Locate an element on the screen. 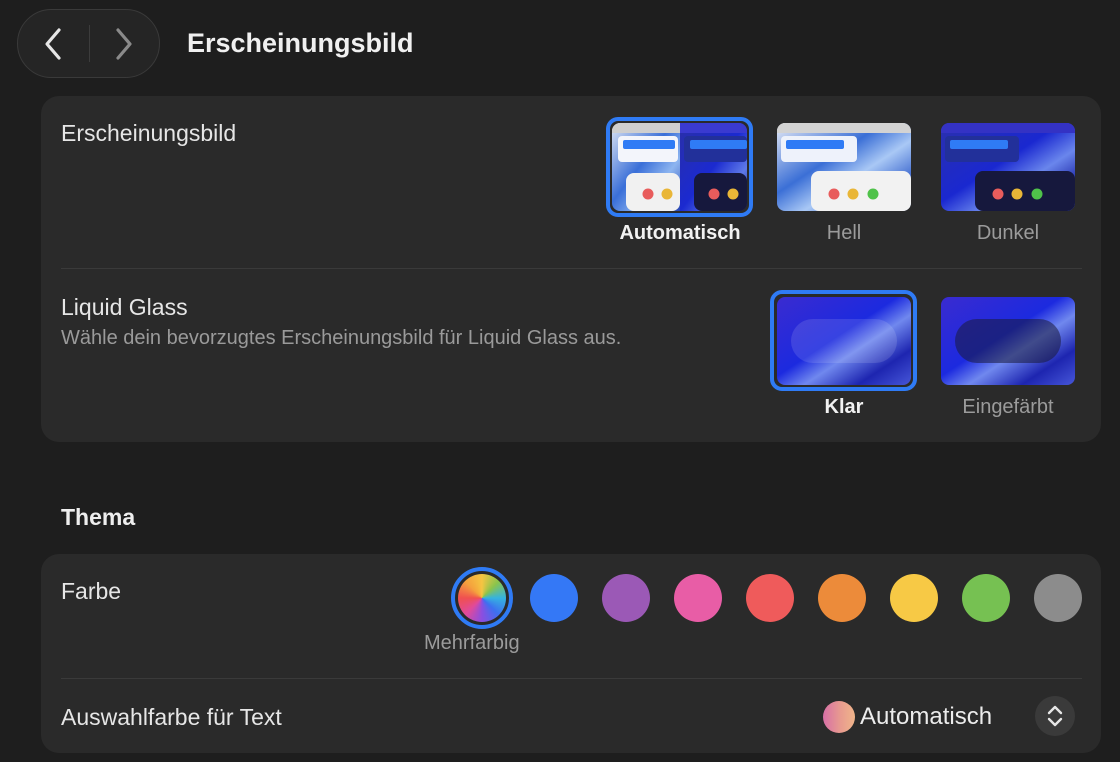 The image size is (1120, 762). color-yellow-swatch is located at coordinates (914, 598).